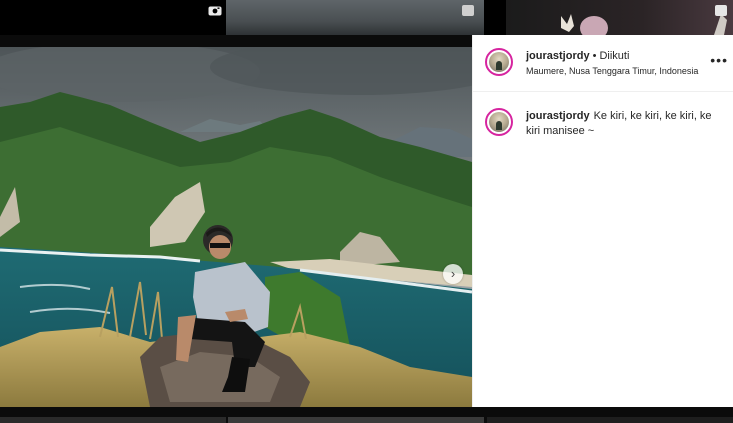 Image resolution: width=733 pixels, height=423 pixels. I want to click on chevron-right-icon: ›, so click(453, 273).